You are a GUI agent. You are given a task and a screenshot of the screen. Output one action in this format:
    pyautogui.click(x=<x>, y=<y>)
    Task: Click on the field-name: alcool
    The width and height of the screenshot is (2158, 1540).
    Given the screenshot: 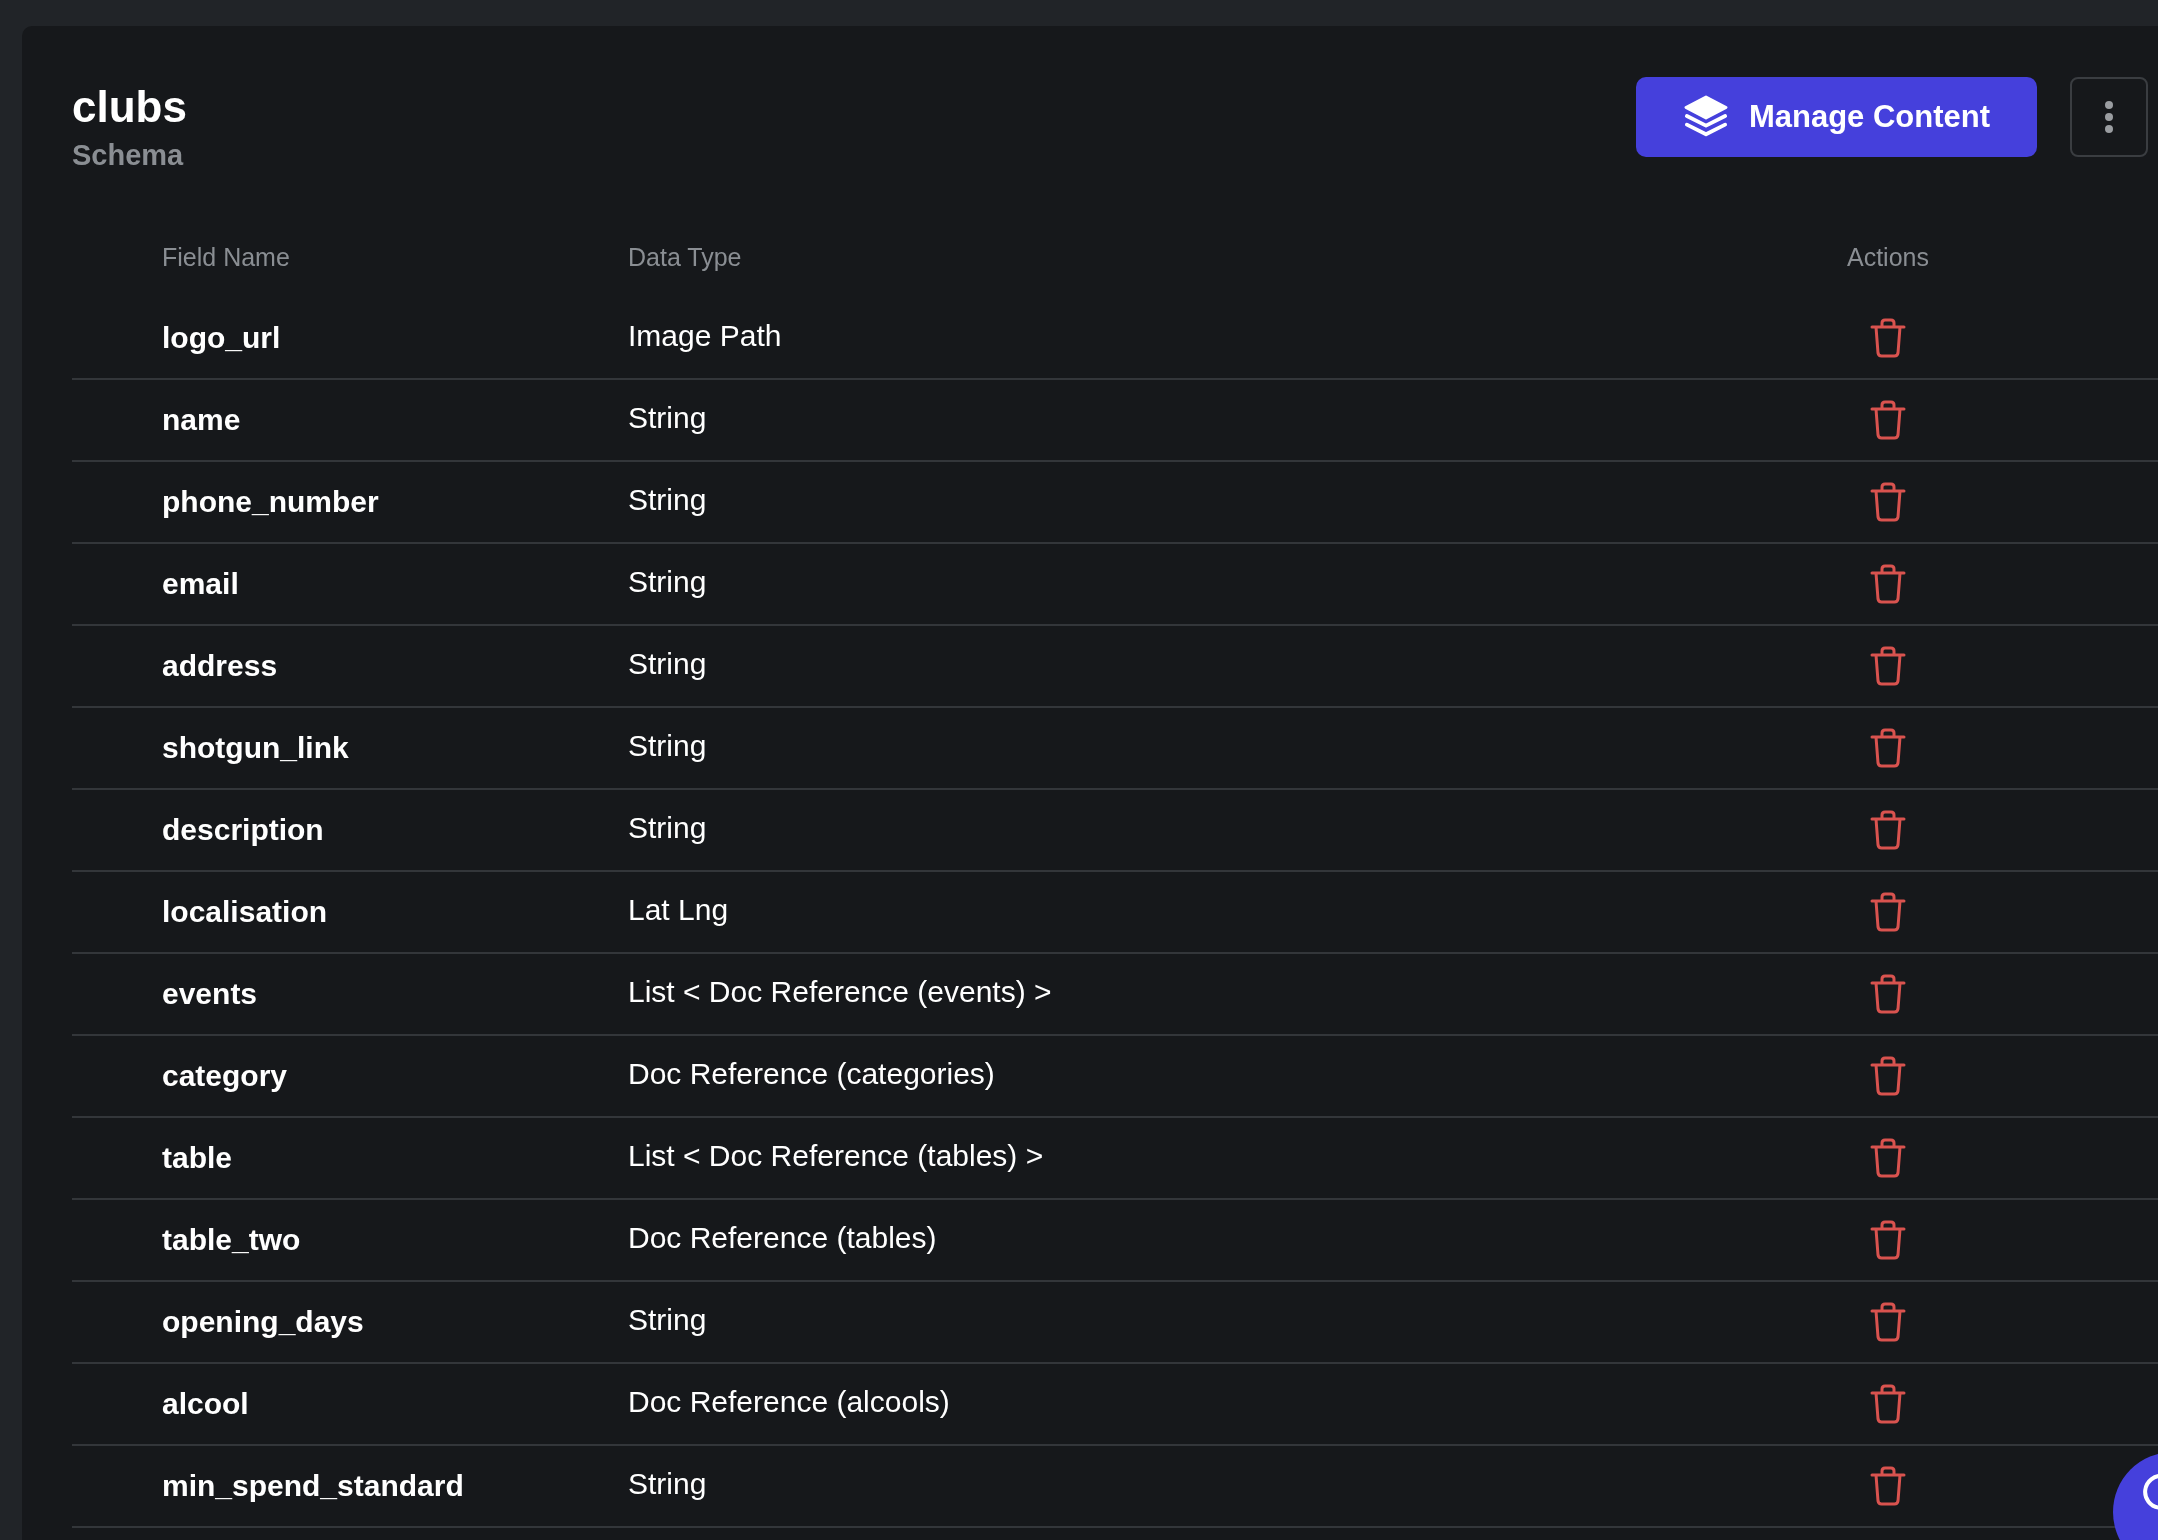 What is the action you would take?
    pyautogui.click(x=205, y=1404)
    